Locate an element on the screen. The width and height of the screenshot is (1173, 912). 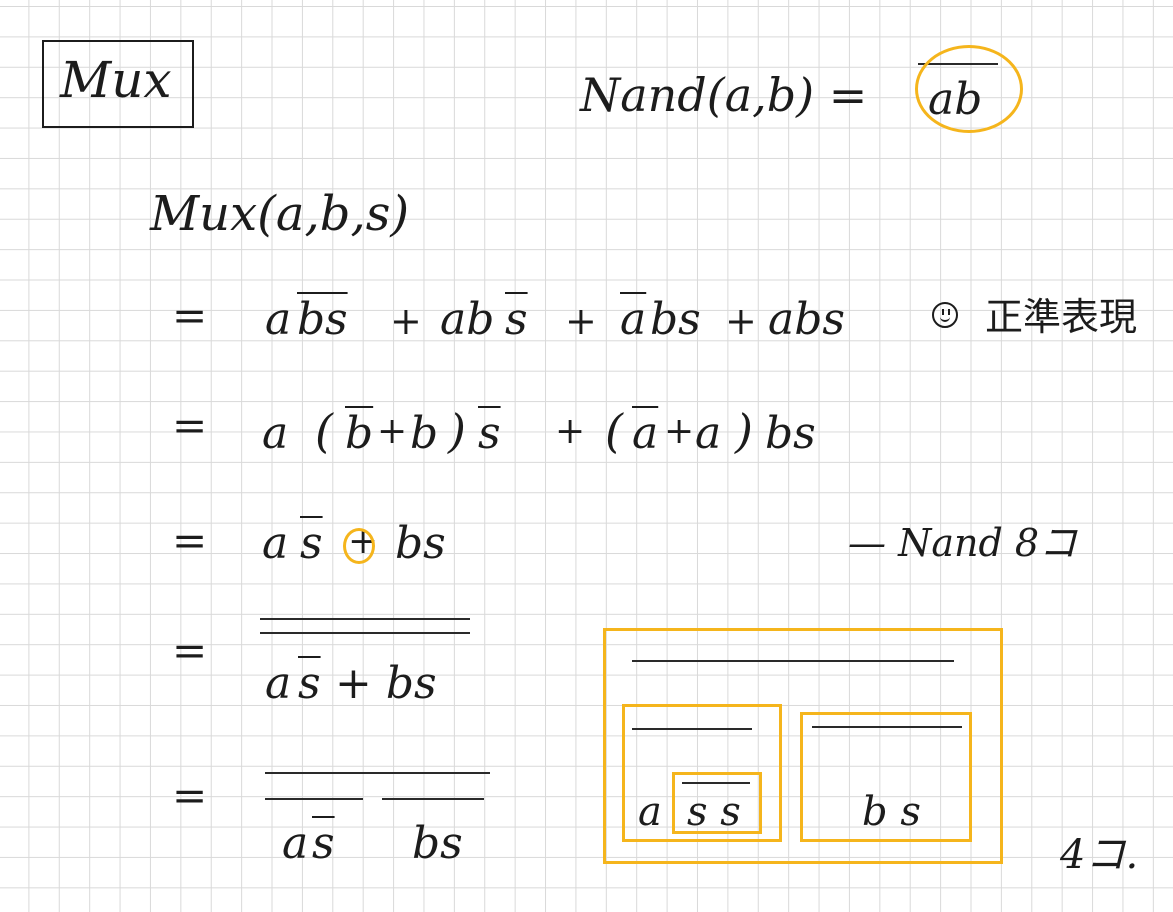
diagram-inner-bar is located at coordinates (716, 783).